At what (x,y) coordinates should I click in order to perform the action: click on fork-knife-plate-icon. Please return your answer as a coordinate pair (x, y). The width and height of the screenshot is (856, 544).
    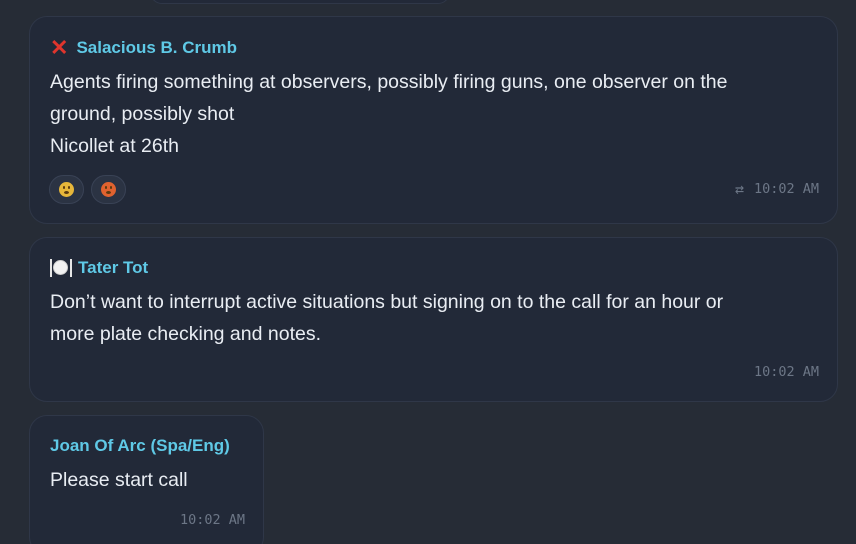
    Looking at the image, I should click on (61, 268).